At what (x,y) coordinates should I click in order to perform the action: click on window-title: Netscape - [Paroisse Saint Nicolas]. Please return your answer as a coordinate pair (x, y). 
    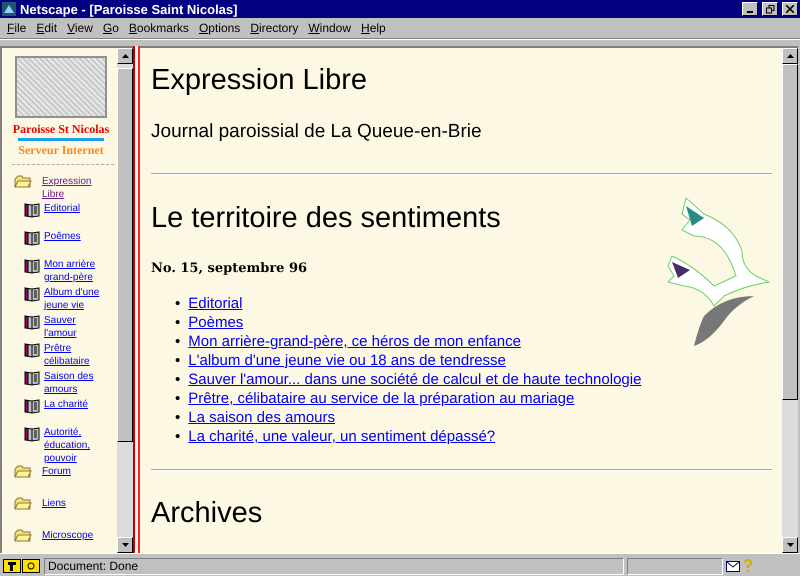
    Looking at the image, I should click on (129, 9).